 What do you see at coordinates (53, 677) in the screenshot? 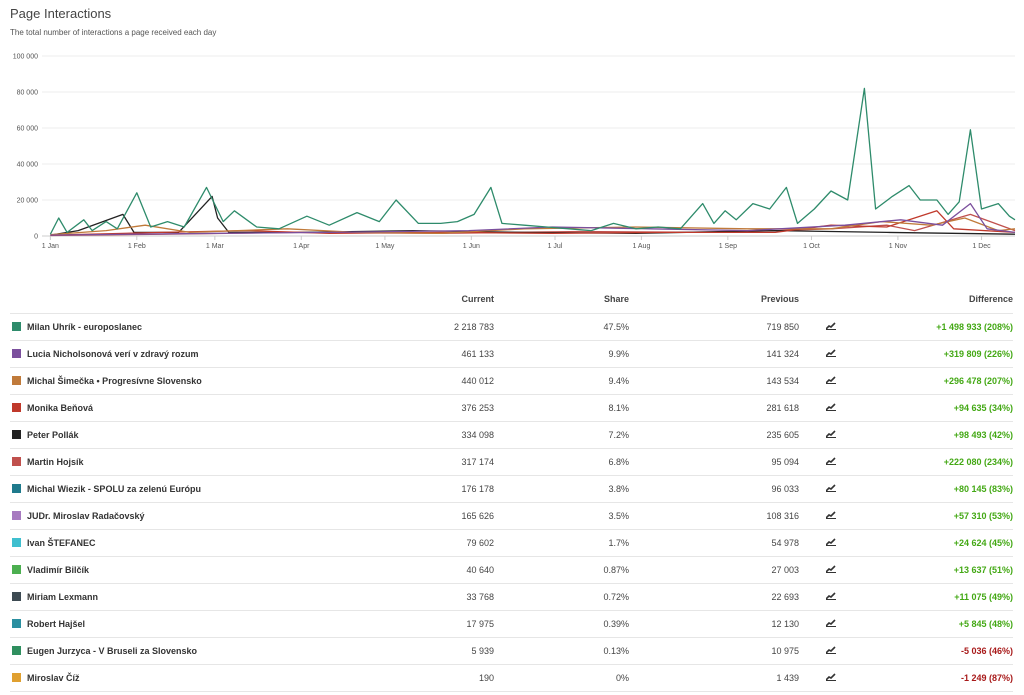
I see `page-name-label: Miroslav Číž` at bounding box center [53, 677].